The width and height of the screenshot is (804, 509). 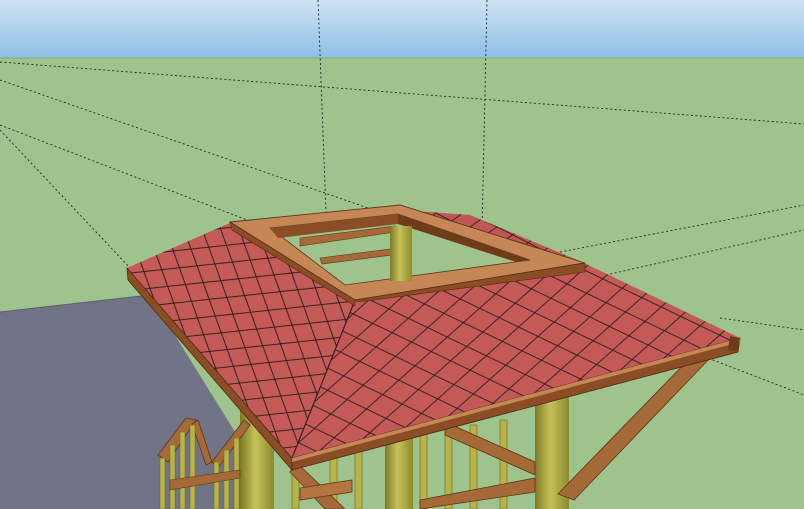 I want to click on roof-corner-cap, so click(x=734, y=344).